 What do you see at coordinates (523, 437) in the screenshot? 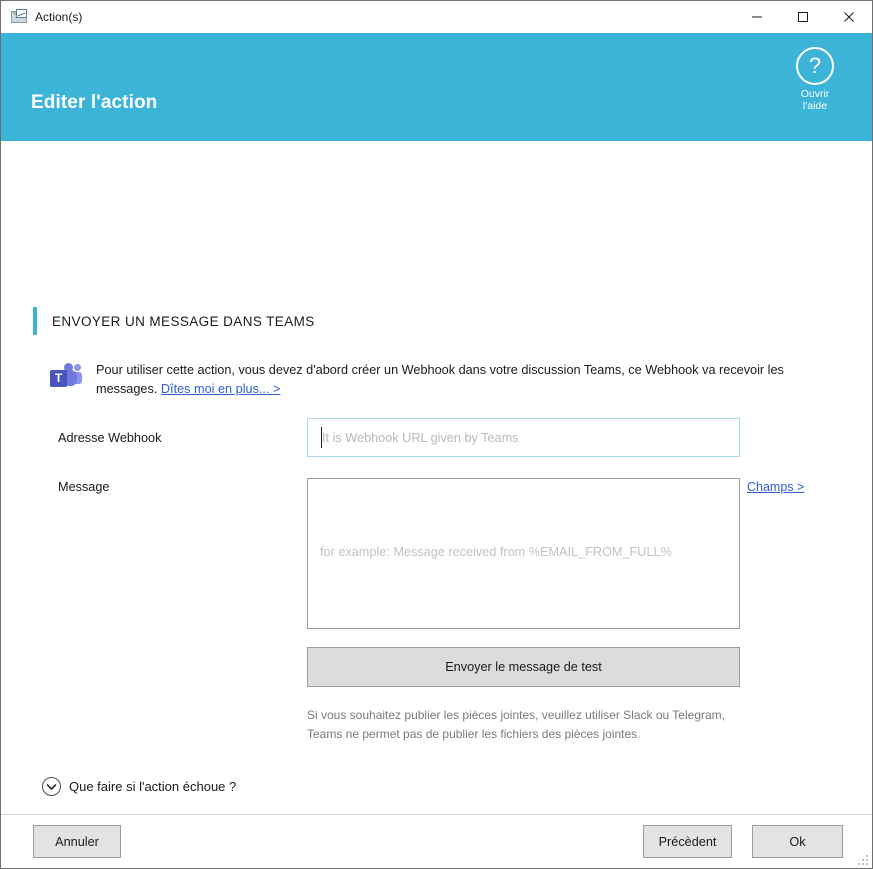
I see `webhook-address-input` at bounding box center [523, 437].